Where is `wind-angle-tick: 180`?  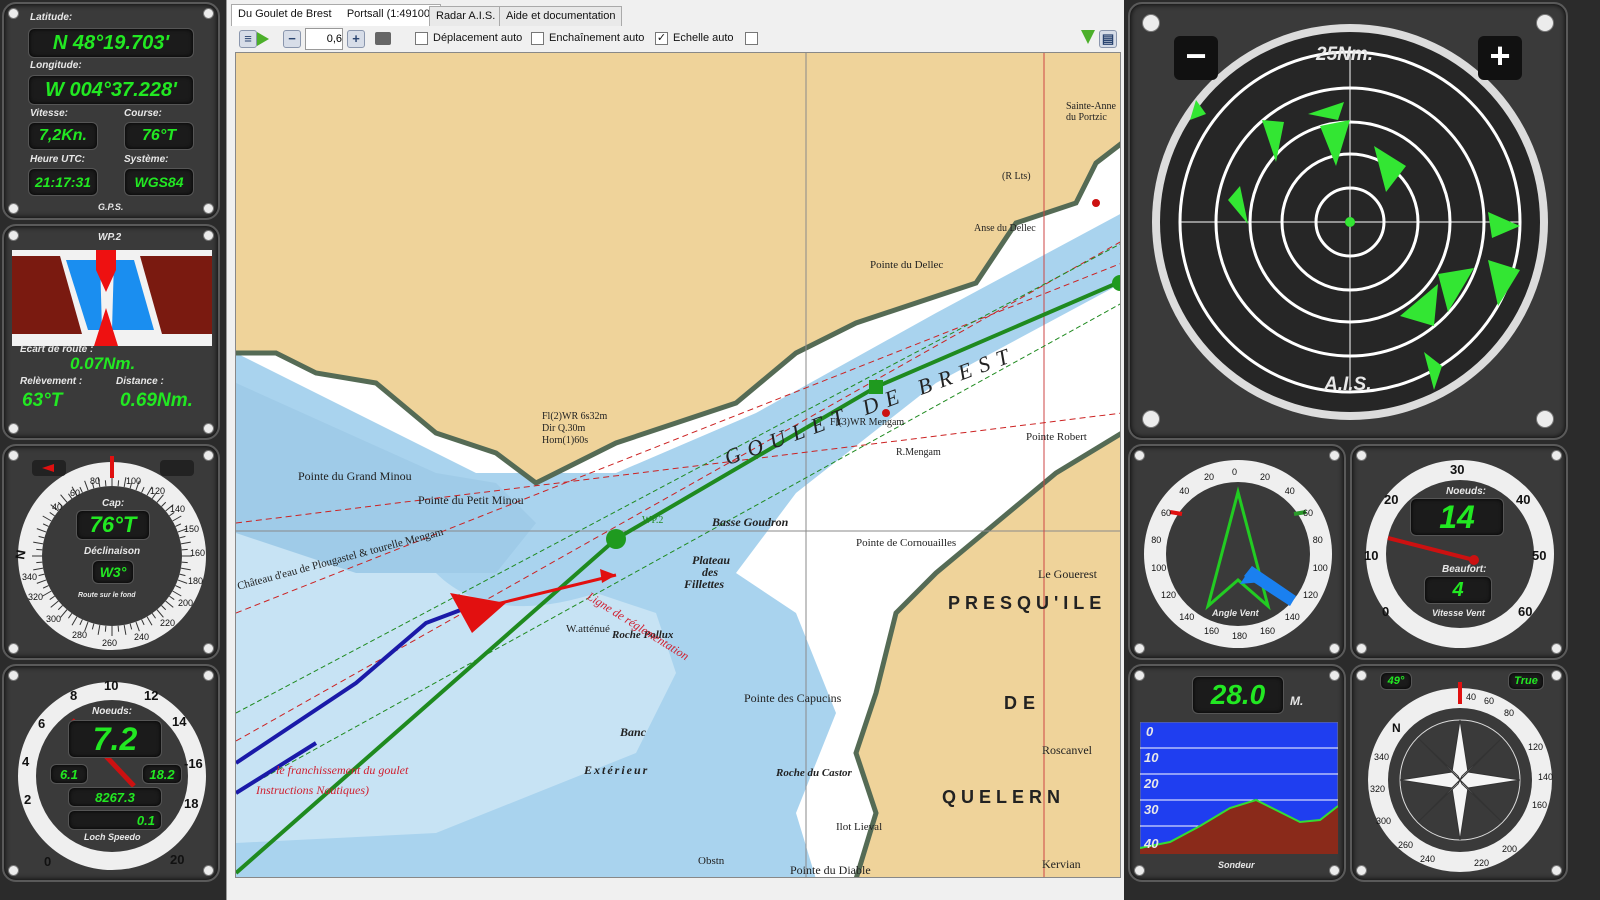 wind-angle-tick: 180 is located at coordinates (1239, 636).